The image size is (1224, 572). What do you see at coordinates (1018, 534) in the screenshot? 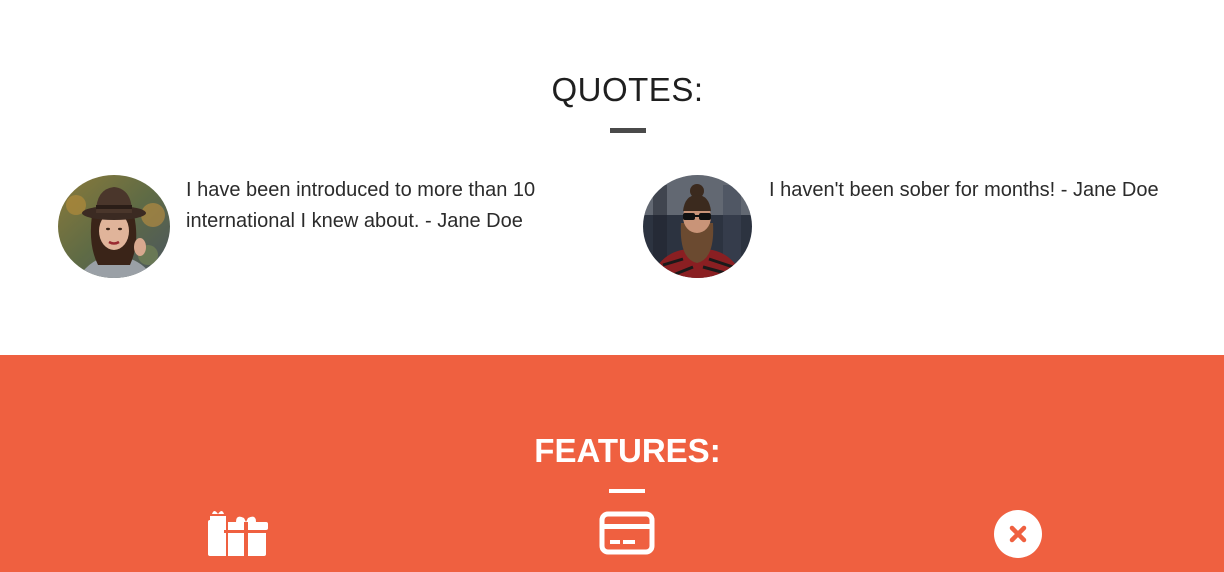
I see `close-circle-icon` at bounding box center [1018, 534].